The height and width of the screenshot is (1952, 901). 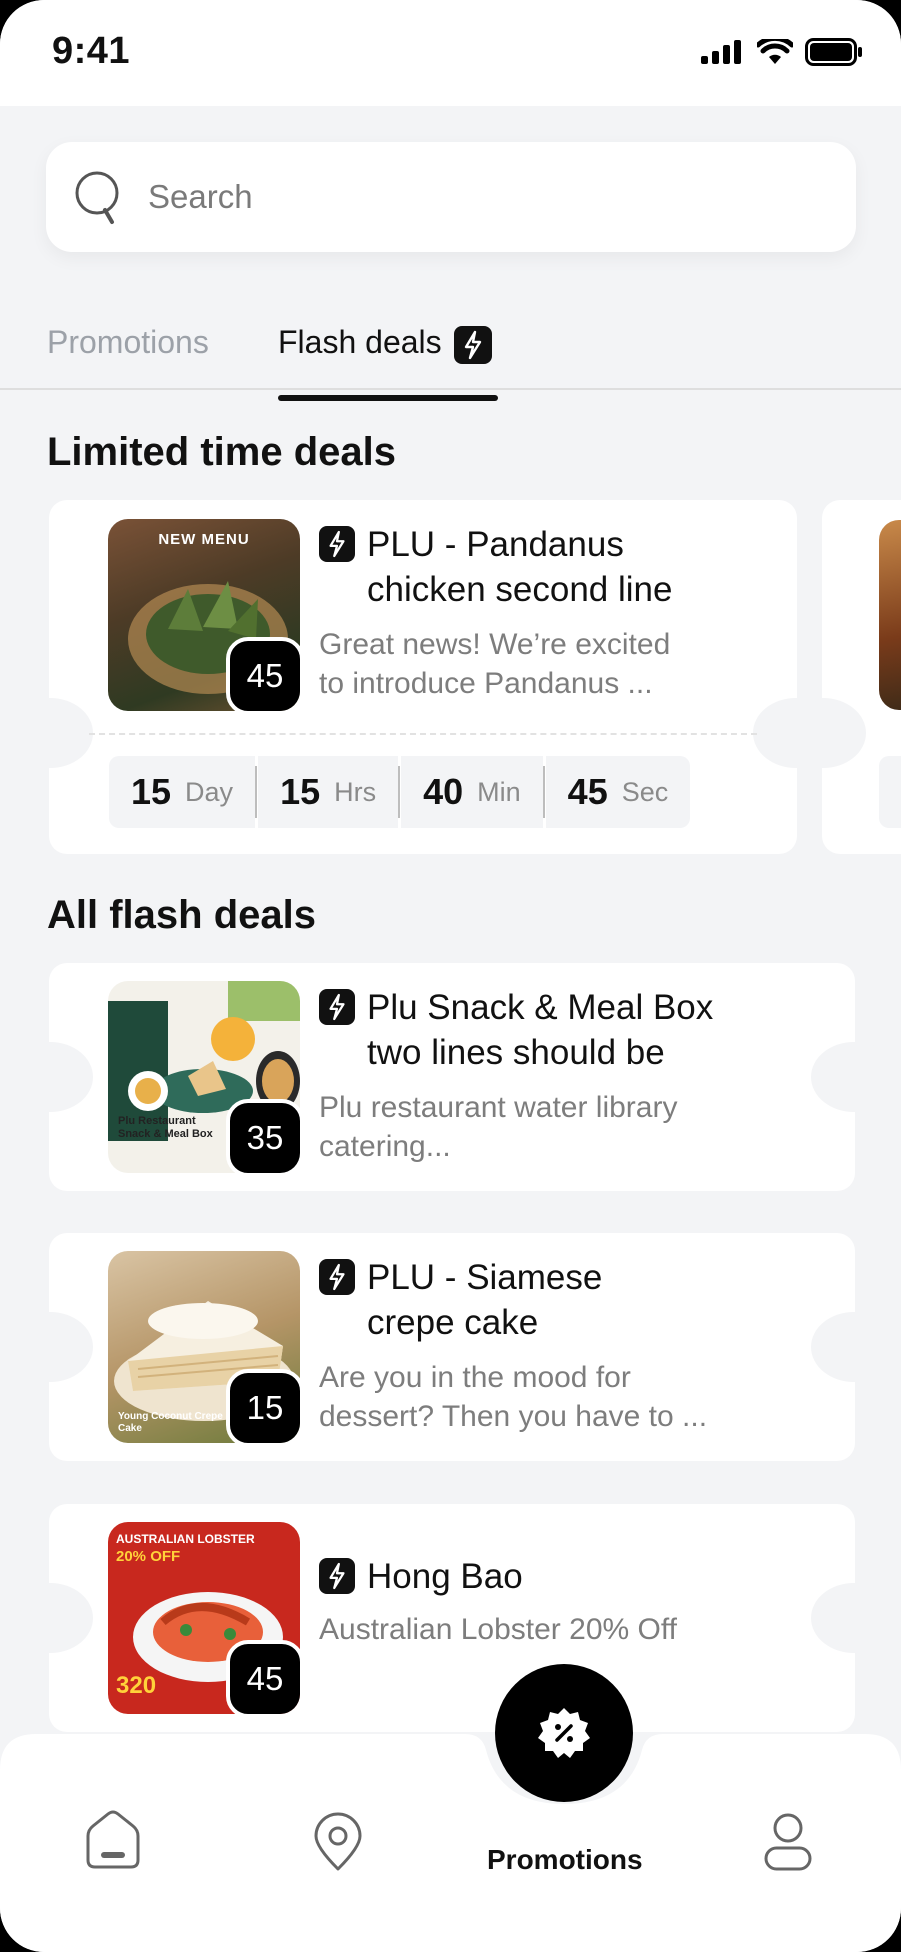 I want to click on tab-flash-deals: Flash deals, so click(x=388, y=362).